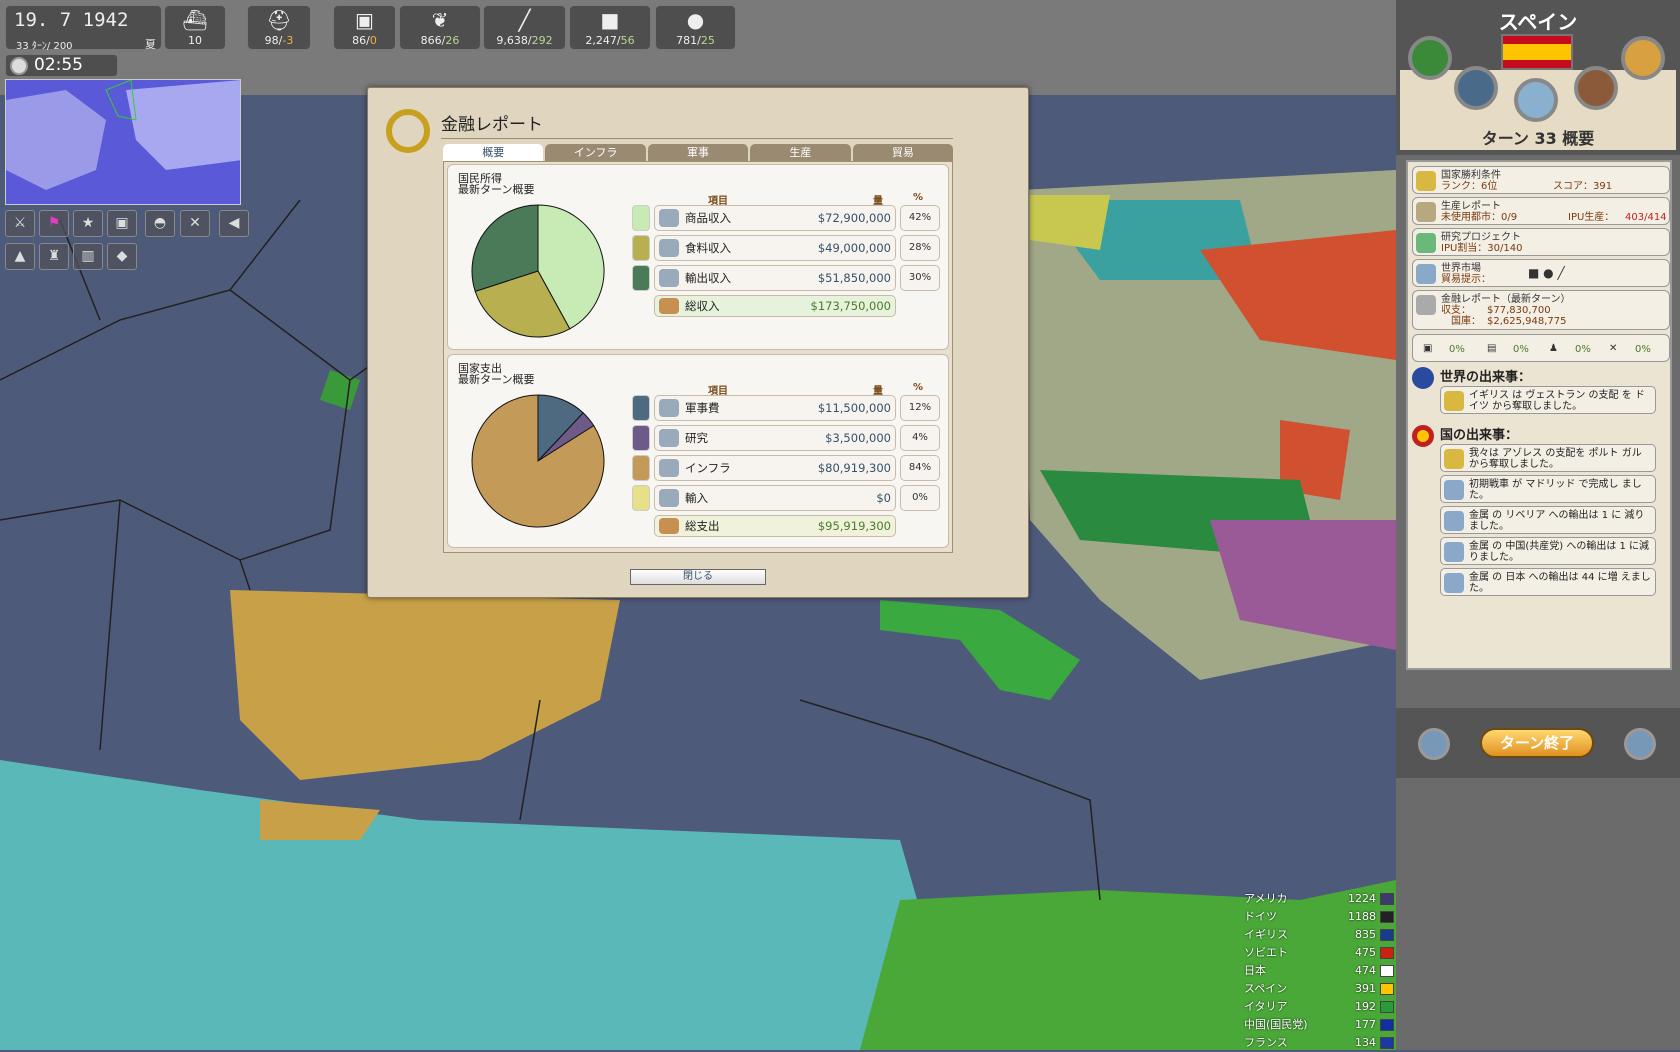  Describe the element at coordinates (408, 131) in the screenshot. I see `wreath-icon` at that location.